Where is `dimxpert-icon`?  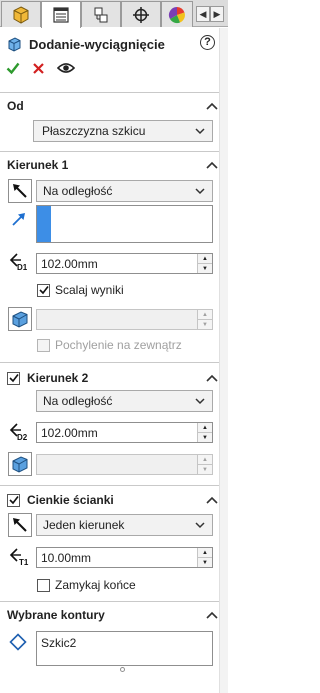
dimxpert-icon is located at coordinates (141, 14).